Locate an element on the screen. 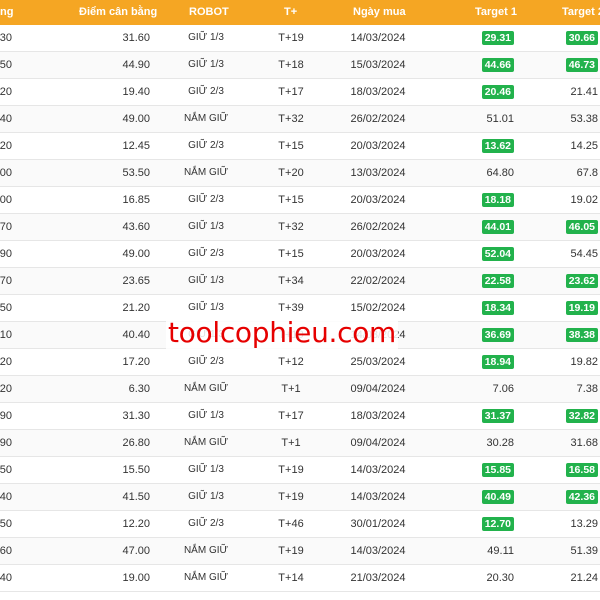  table-row: 90 31.30 GIỮ 1/3 T+17 18/03/2024 31.37 32.82 is located at coordinates (300, 416).